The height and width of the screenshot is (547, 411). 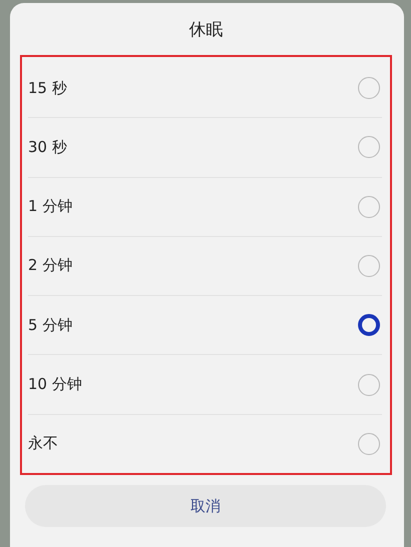 I want to click on option-label: 永不, so click(x=43, y=444).